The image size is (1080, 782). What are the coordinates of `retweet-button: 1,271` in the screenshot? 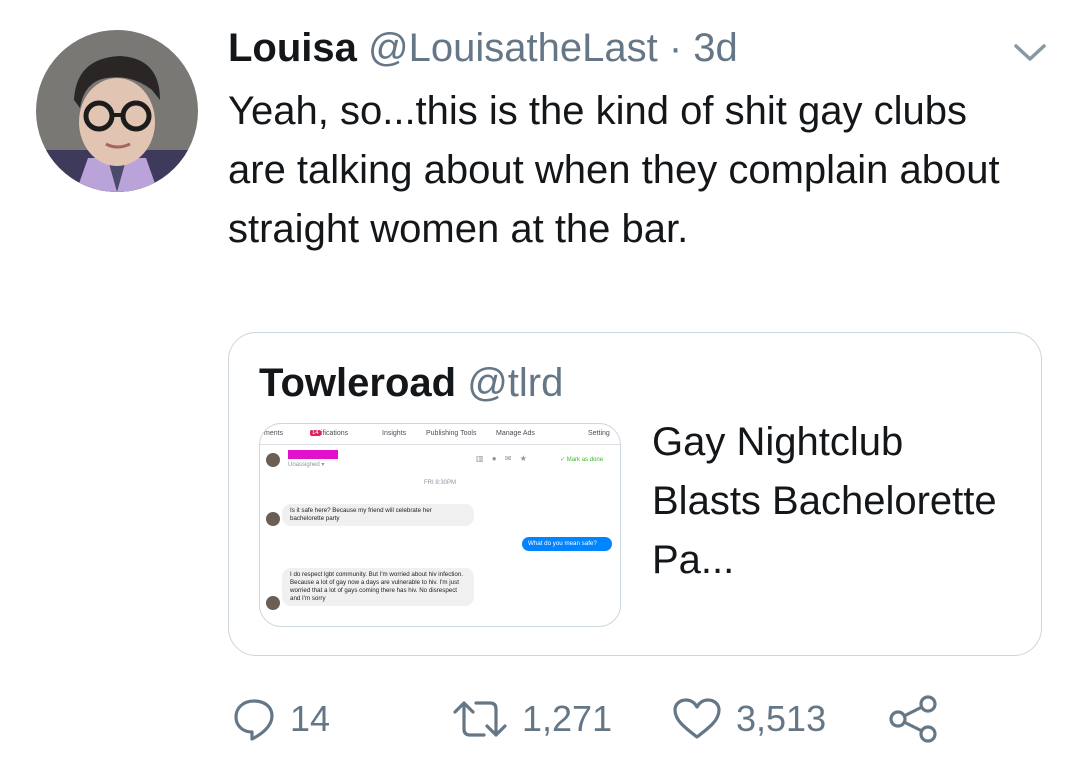 It's located at (532, 719).